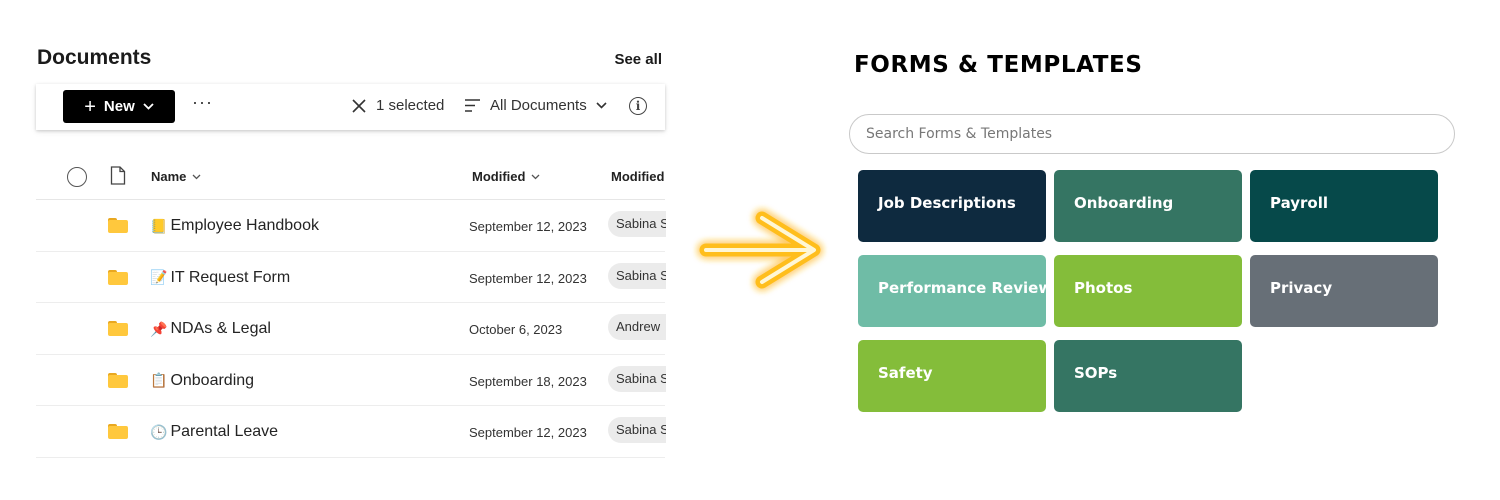 This screenshot has width=1500, height=500. I want to click on pushpin-icon: 📌, so click(159, 328).